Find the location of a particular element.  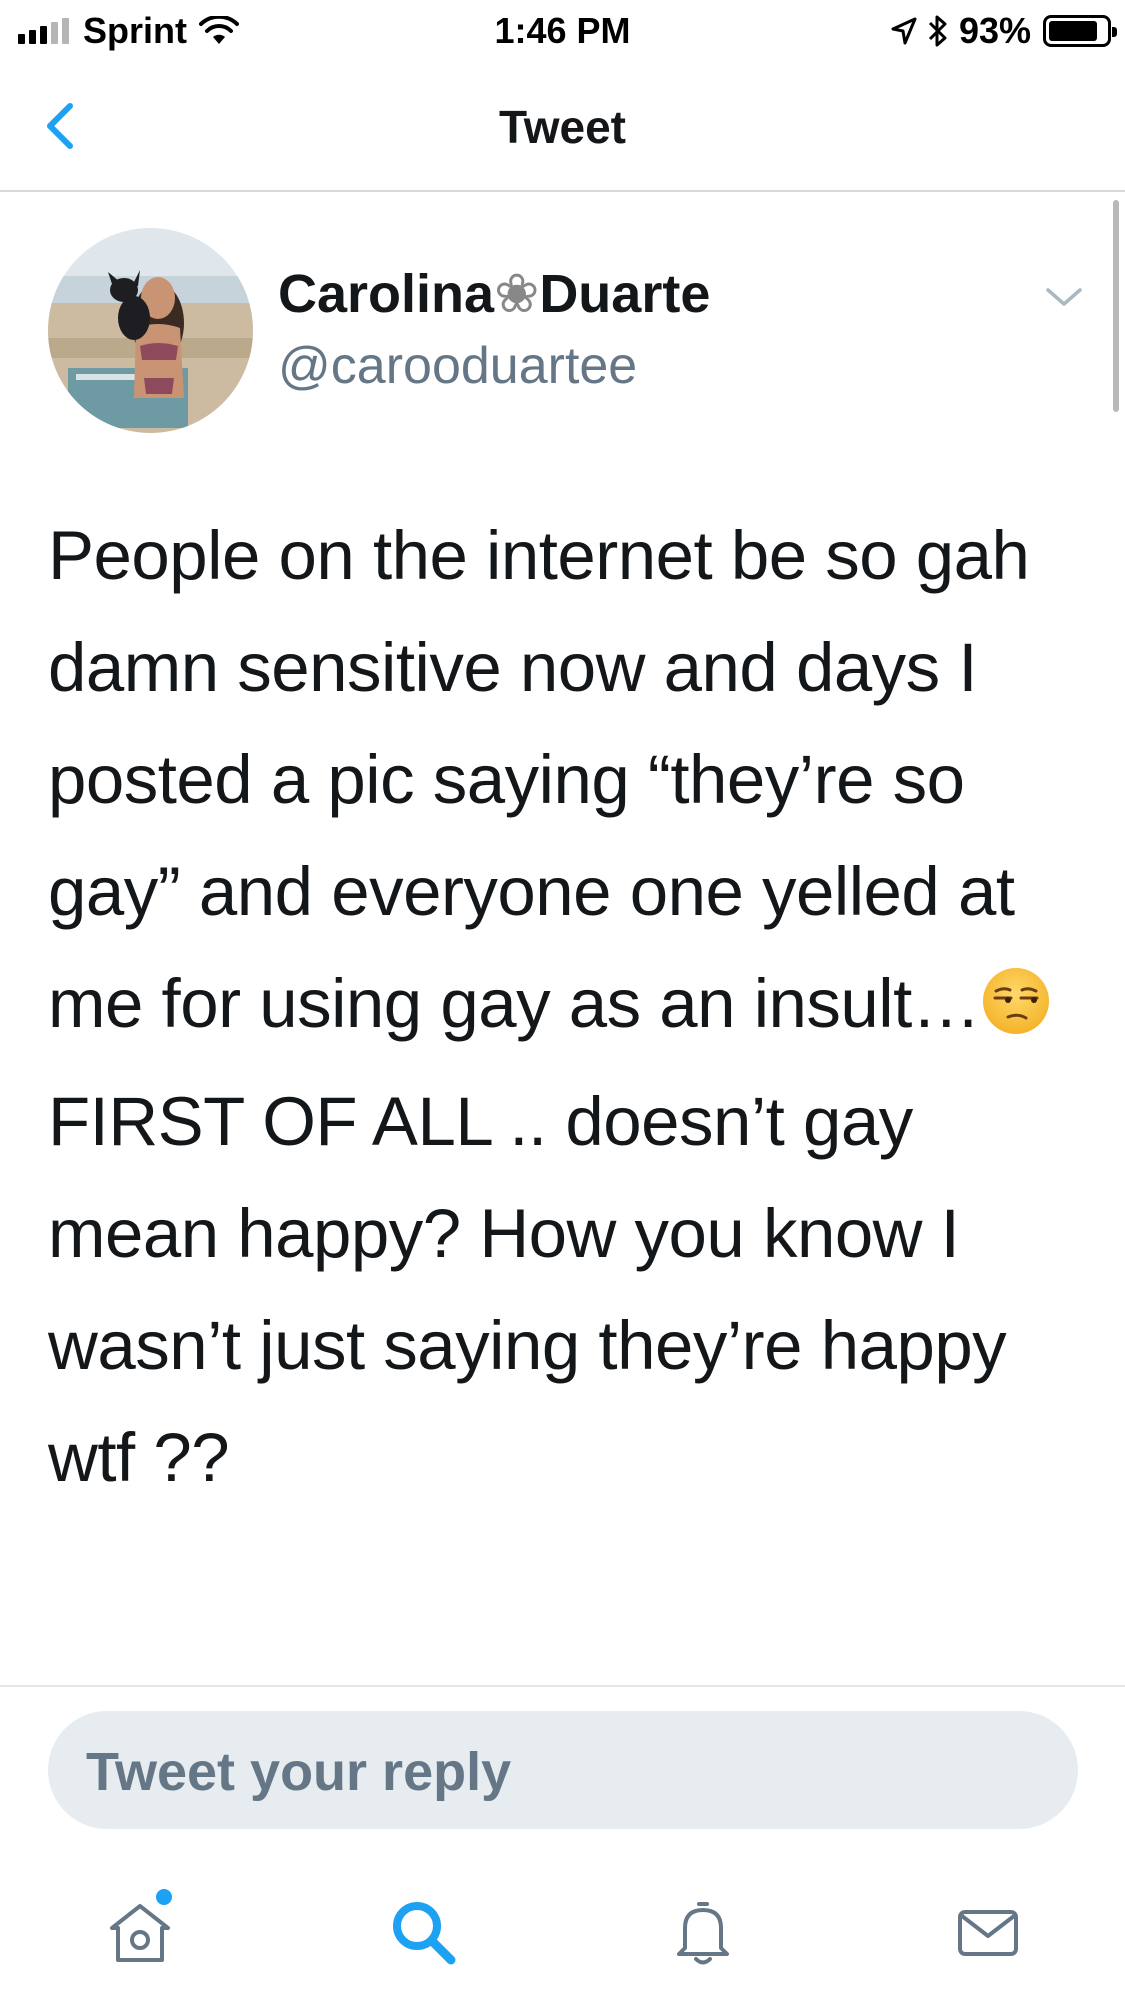

author-display-name: Carolina❀Duarte is located at coordinates (494, 293).